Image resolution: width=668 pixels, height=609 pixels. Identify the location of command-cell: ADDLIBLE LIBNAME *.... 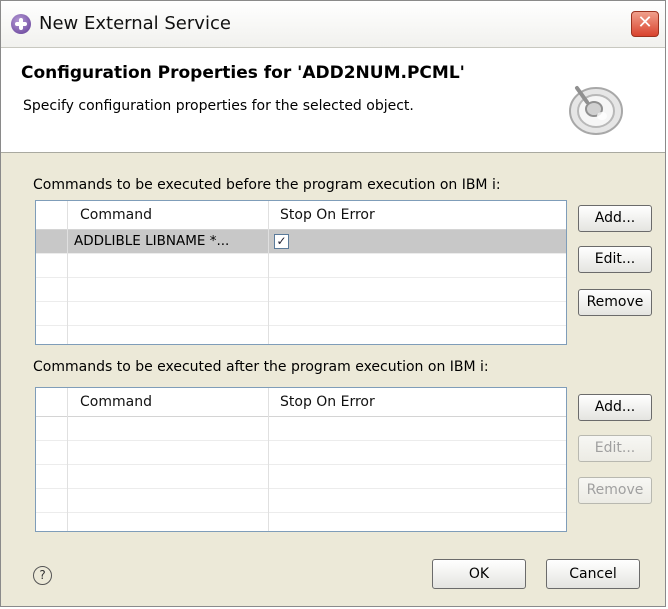
(152, 241).